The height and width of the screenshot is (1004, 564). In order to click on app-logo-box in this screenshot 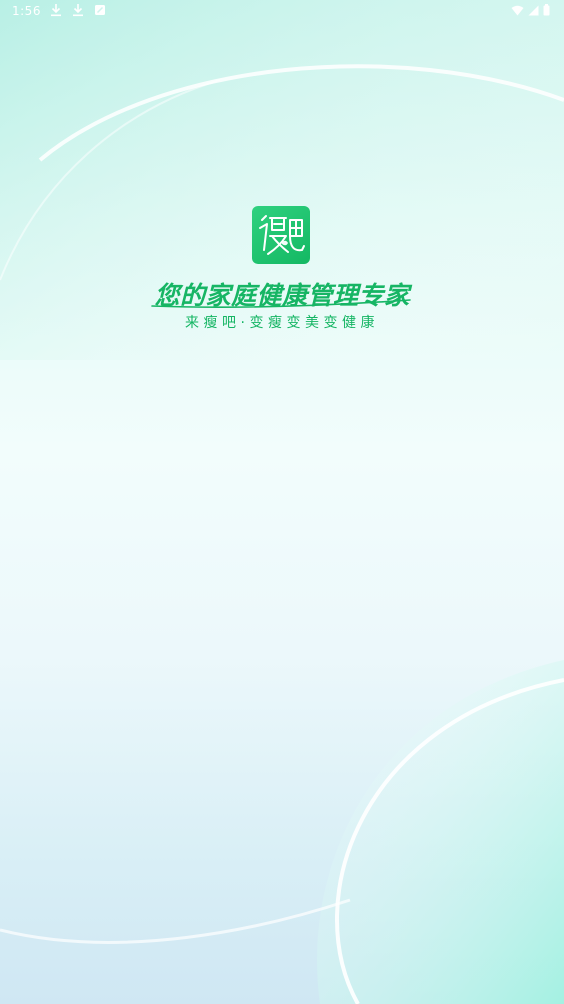, I will do `click(281, 235)`.